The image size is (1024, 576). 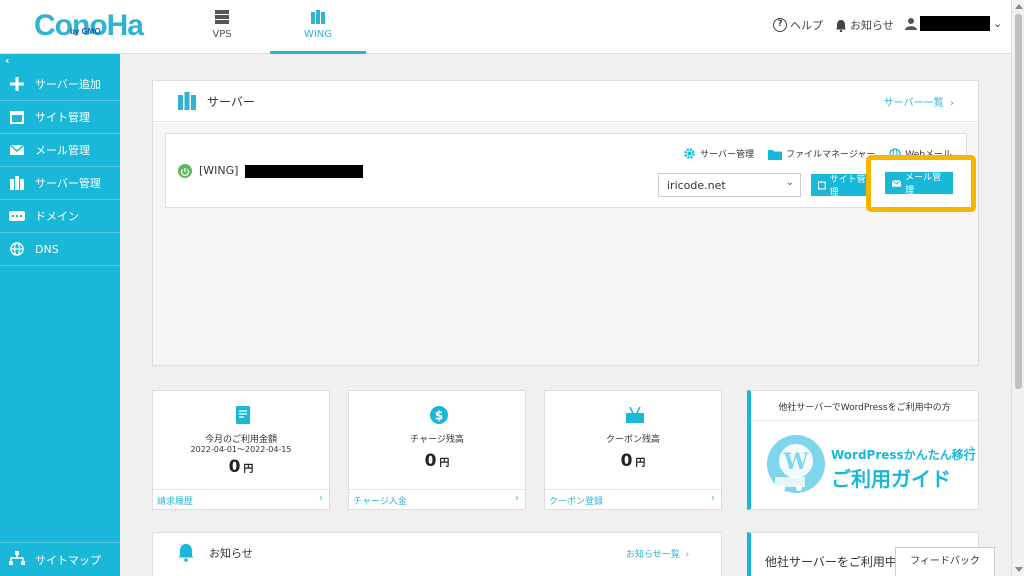 I want to click on sidebar-item-label: サーバー追加, so click(x=68, y=84).